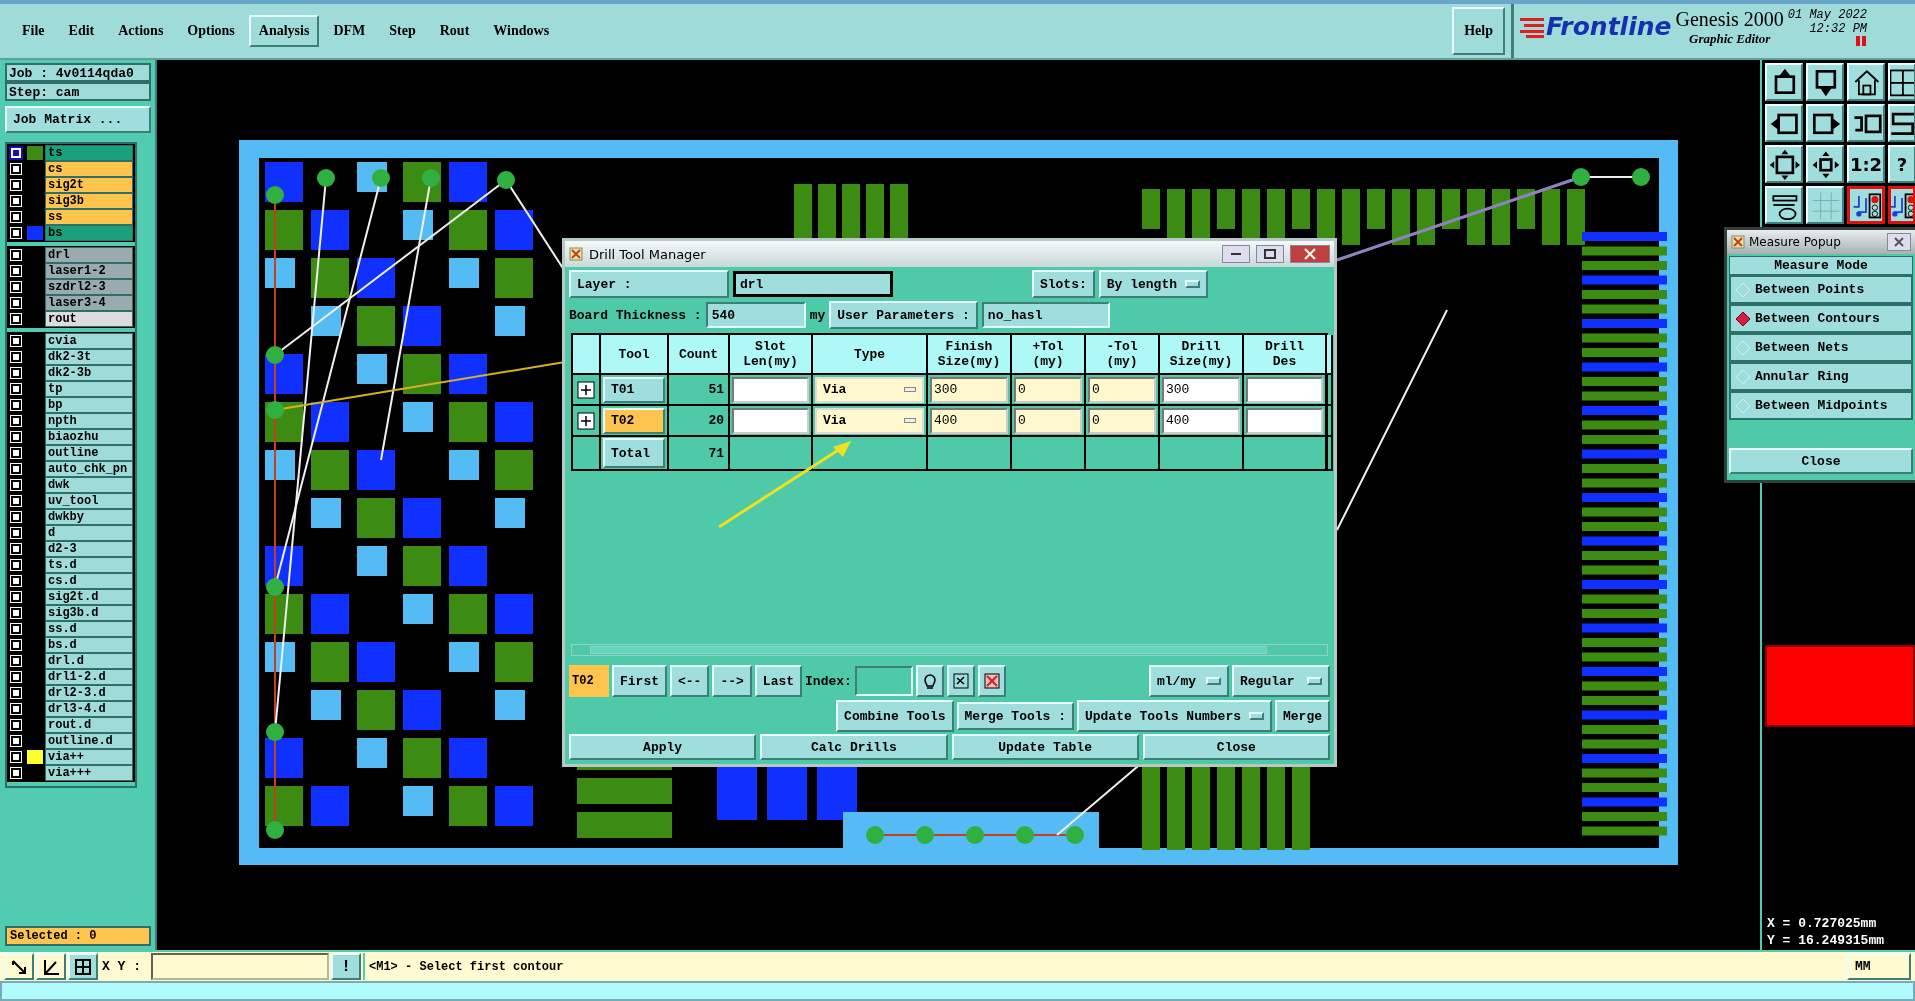 The image size is (1915, 1001). I want to click on toolbar-button, so click(1901, 205).